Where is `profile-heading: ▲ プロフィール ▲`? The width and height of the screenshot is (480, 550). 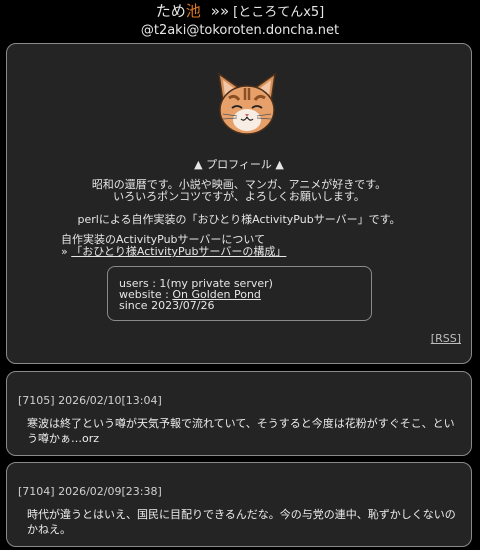 profile-heading: ▲ プロフィール ▲ is located at coordinates (239, 164).